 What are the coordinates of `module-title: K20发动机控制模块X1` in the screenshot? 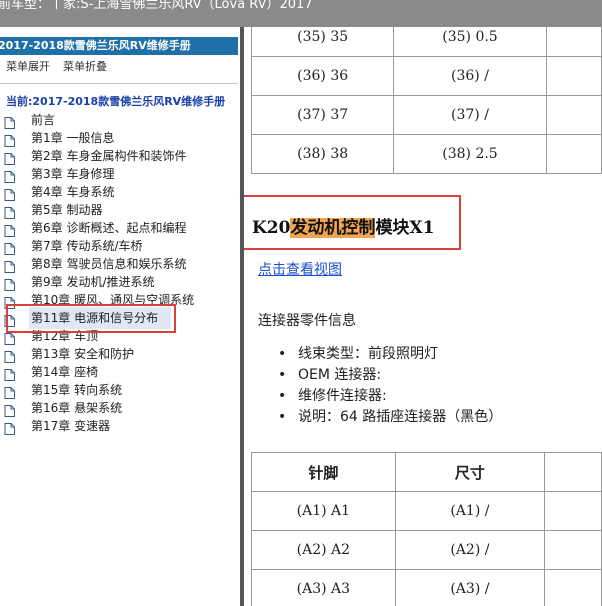 It's located at (343, 225).